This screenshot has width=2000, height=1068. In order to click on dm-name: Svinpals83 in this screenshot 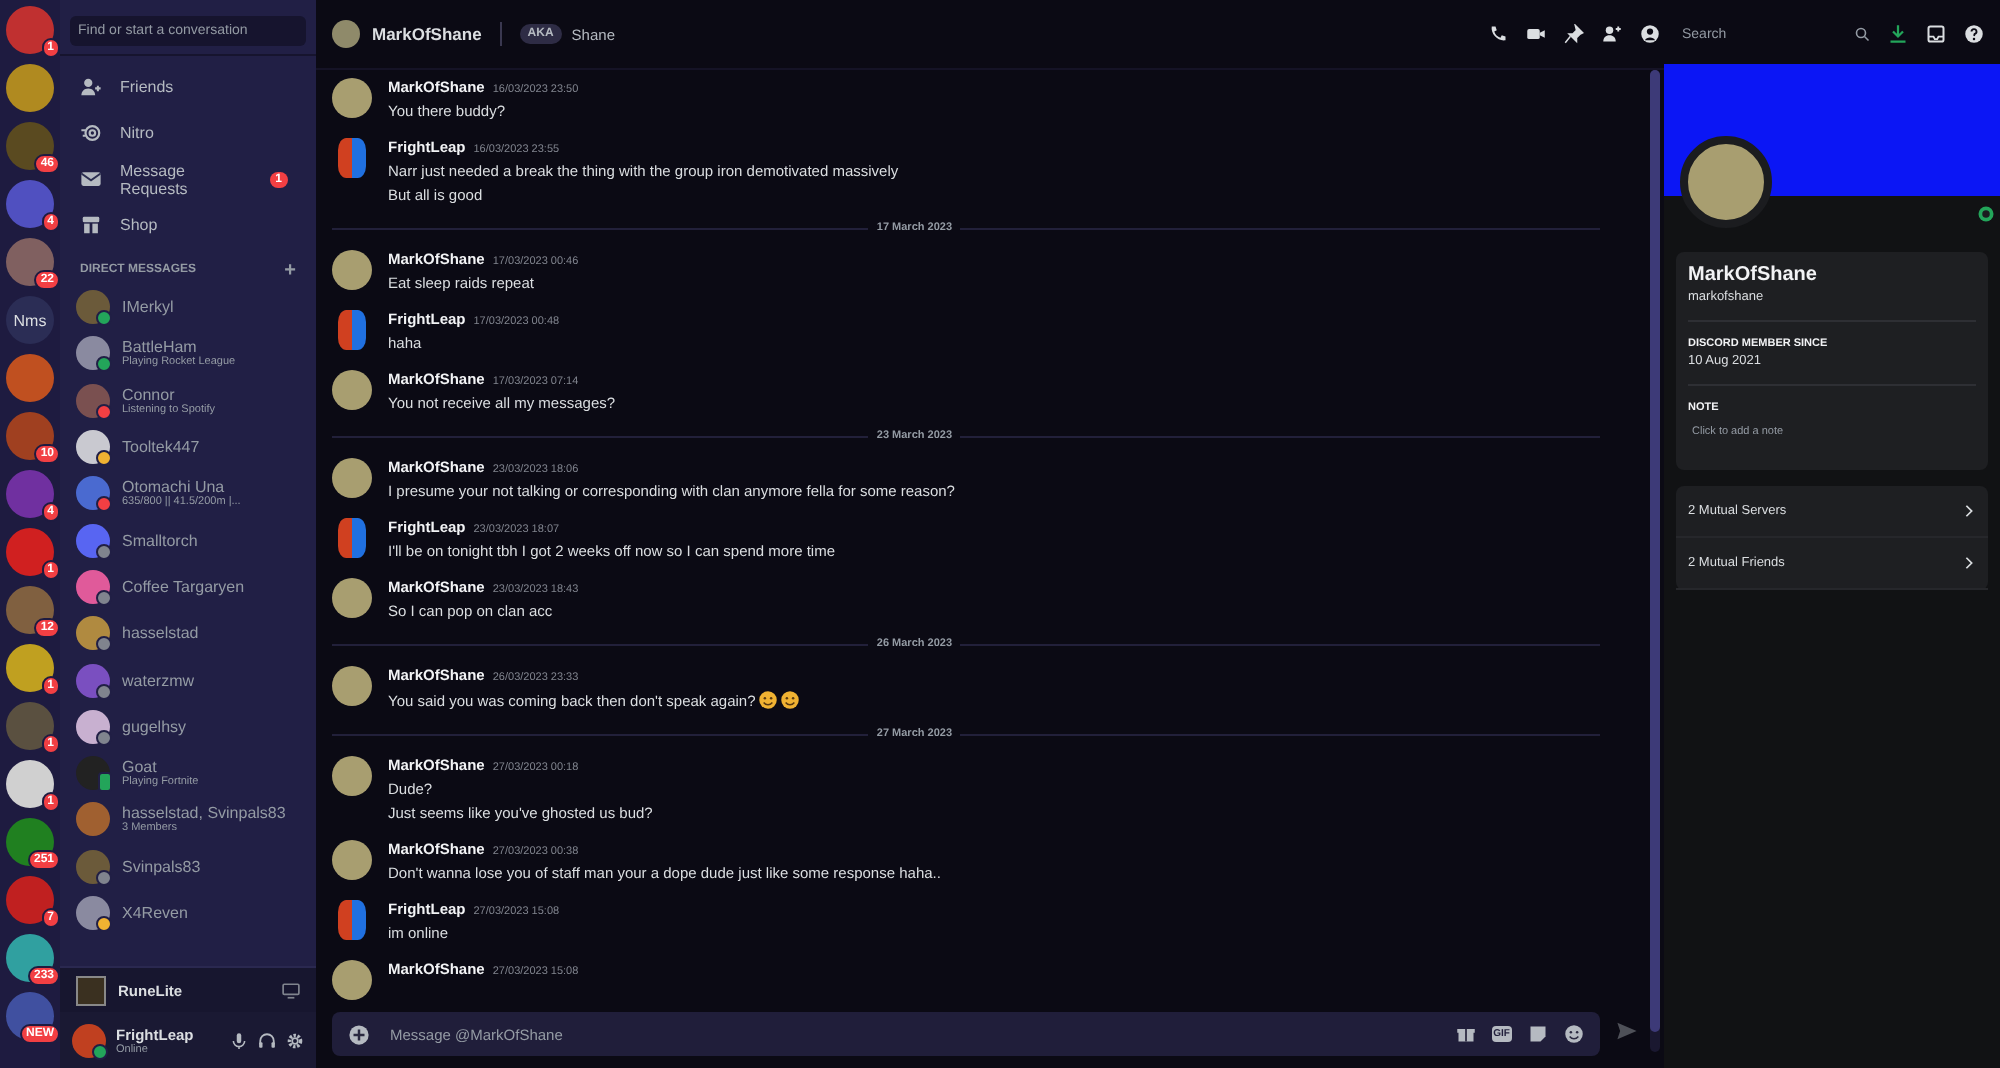, I will do `click(161, 866)`.